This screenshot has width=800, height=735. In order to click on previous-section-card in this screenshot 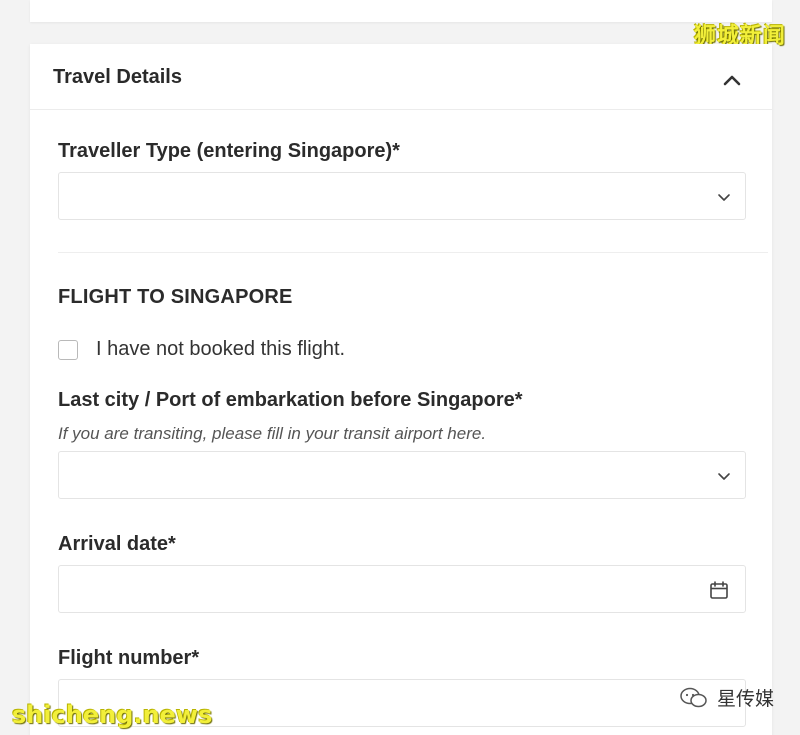, I will do `click(401, 11)`.